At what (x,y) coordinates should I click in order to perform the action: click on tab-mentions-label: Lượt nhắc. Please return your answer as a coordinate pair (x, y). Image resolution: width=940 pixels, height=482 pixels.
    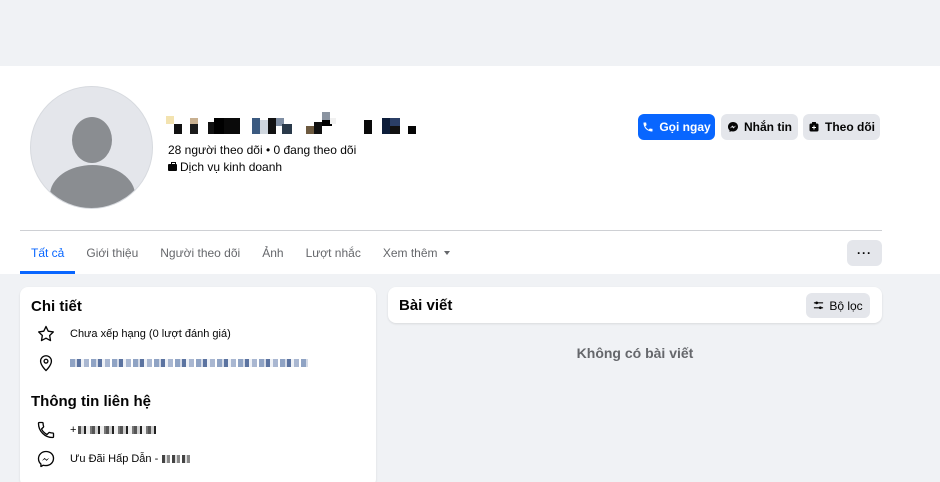
    Looking at the image, I should click on (333, 253).